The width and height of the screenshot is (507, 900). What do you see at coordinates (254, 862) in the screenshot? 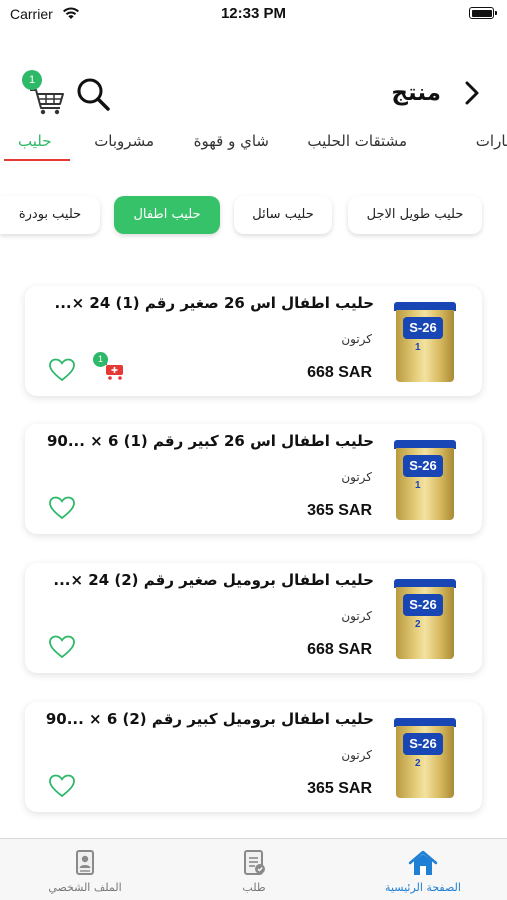
I see `order-icon` at bounding box center [254, 862].